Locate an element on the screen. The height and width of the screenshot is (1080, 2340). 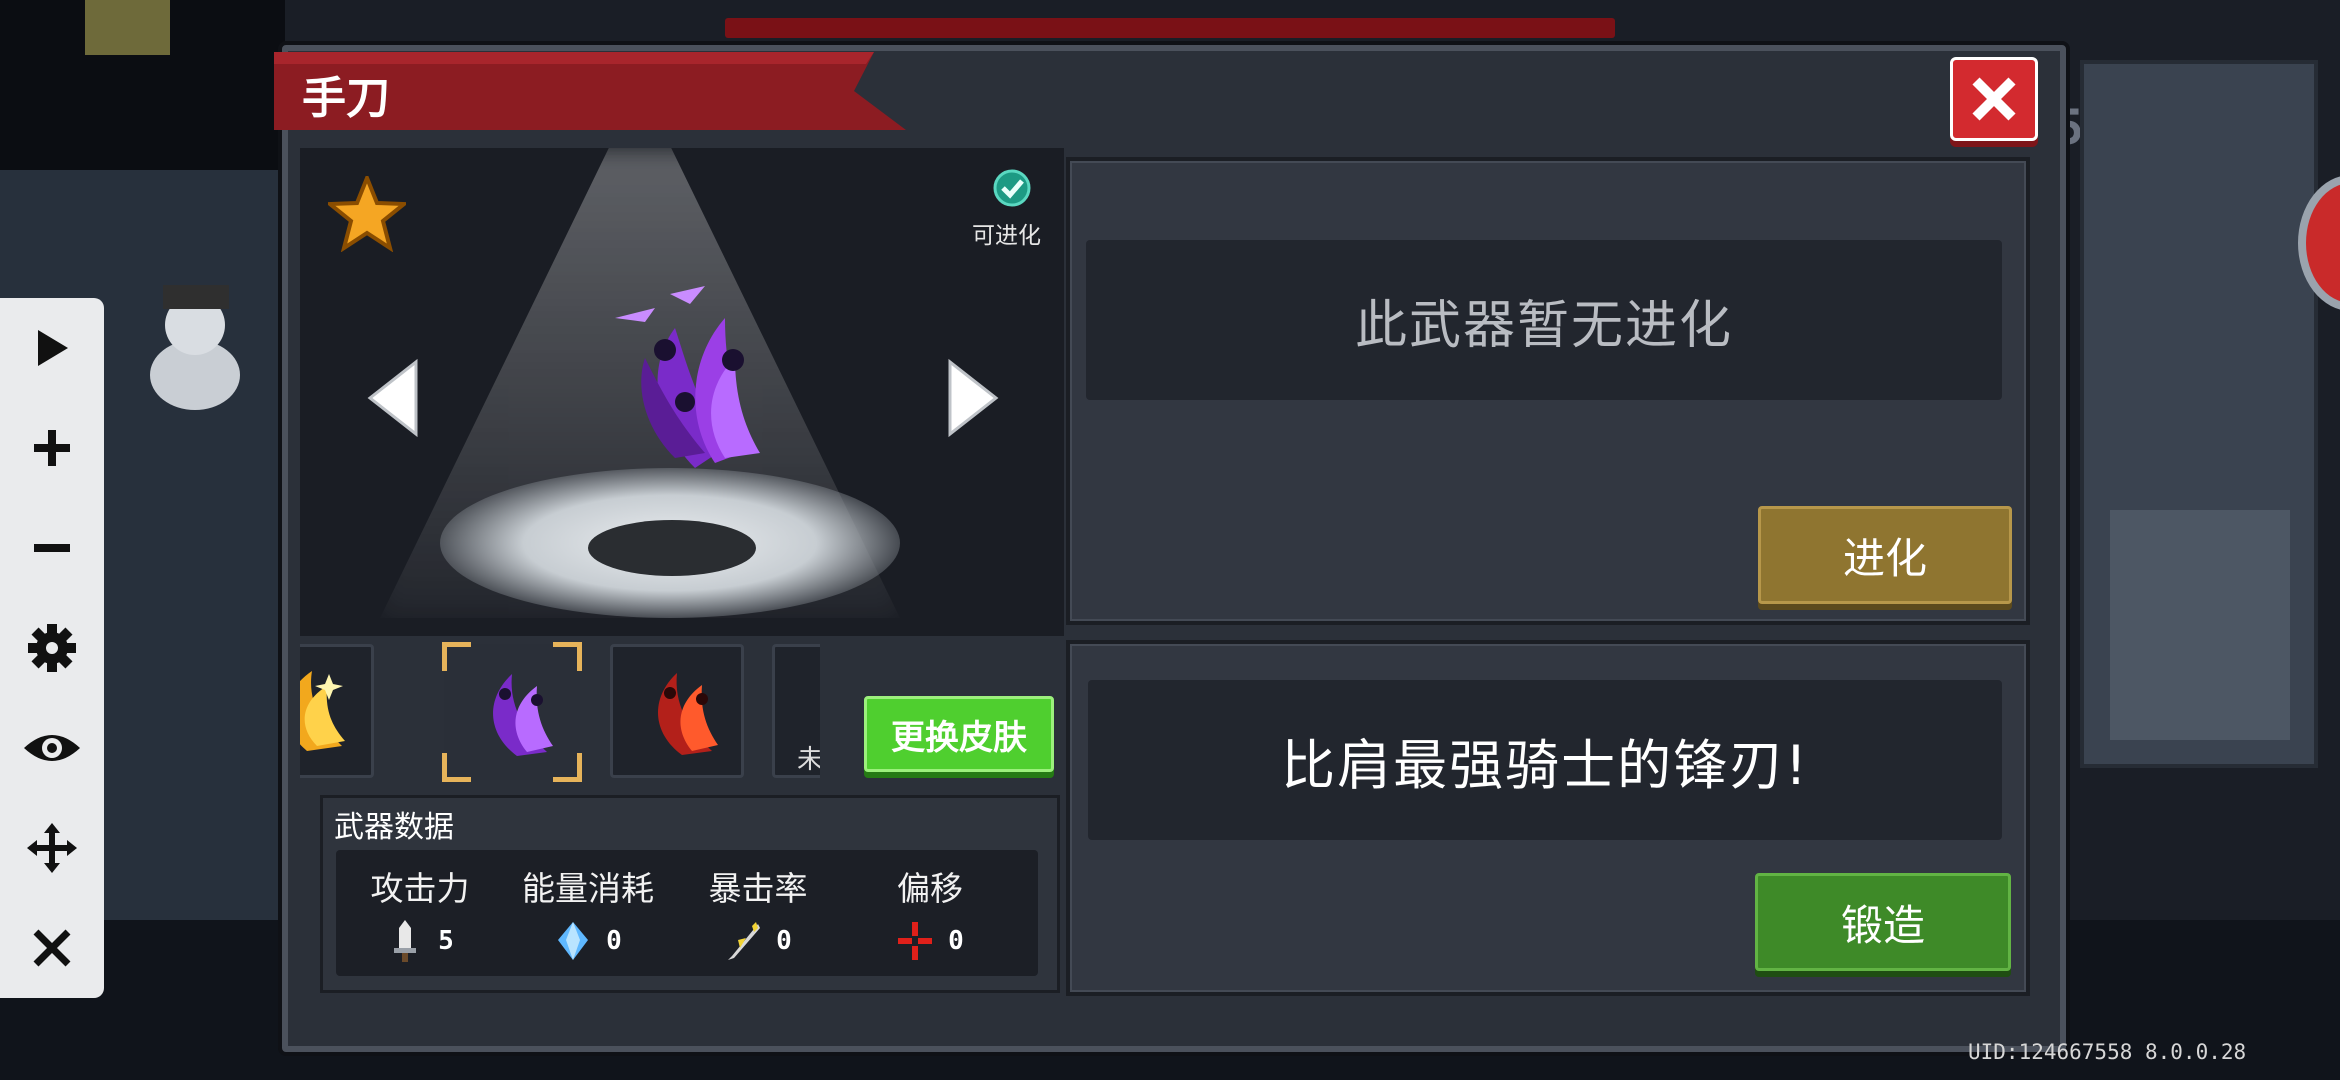
evolution-message-box: 此武器暂无进化 is located at coordinates (1544, 320).